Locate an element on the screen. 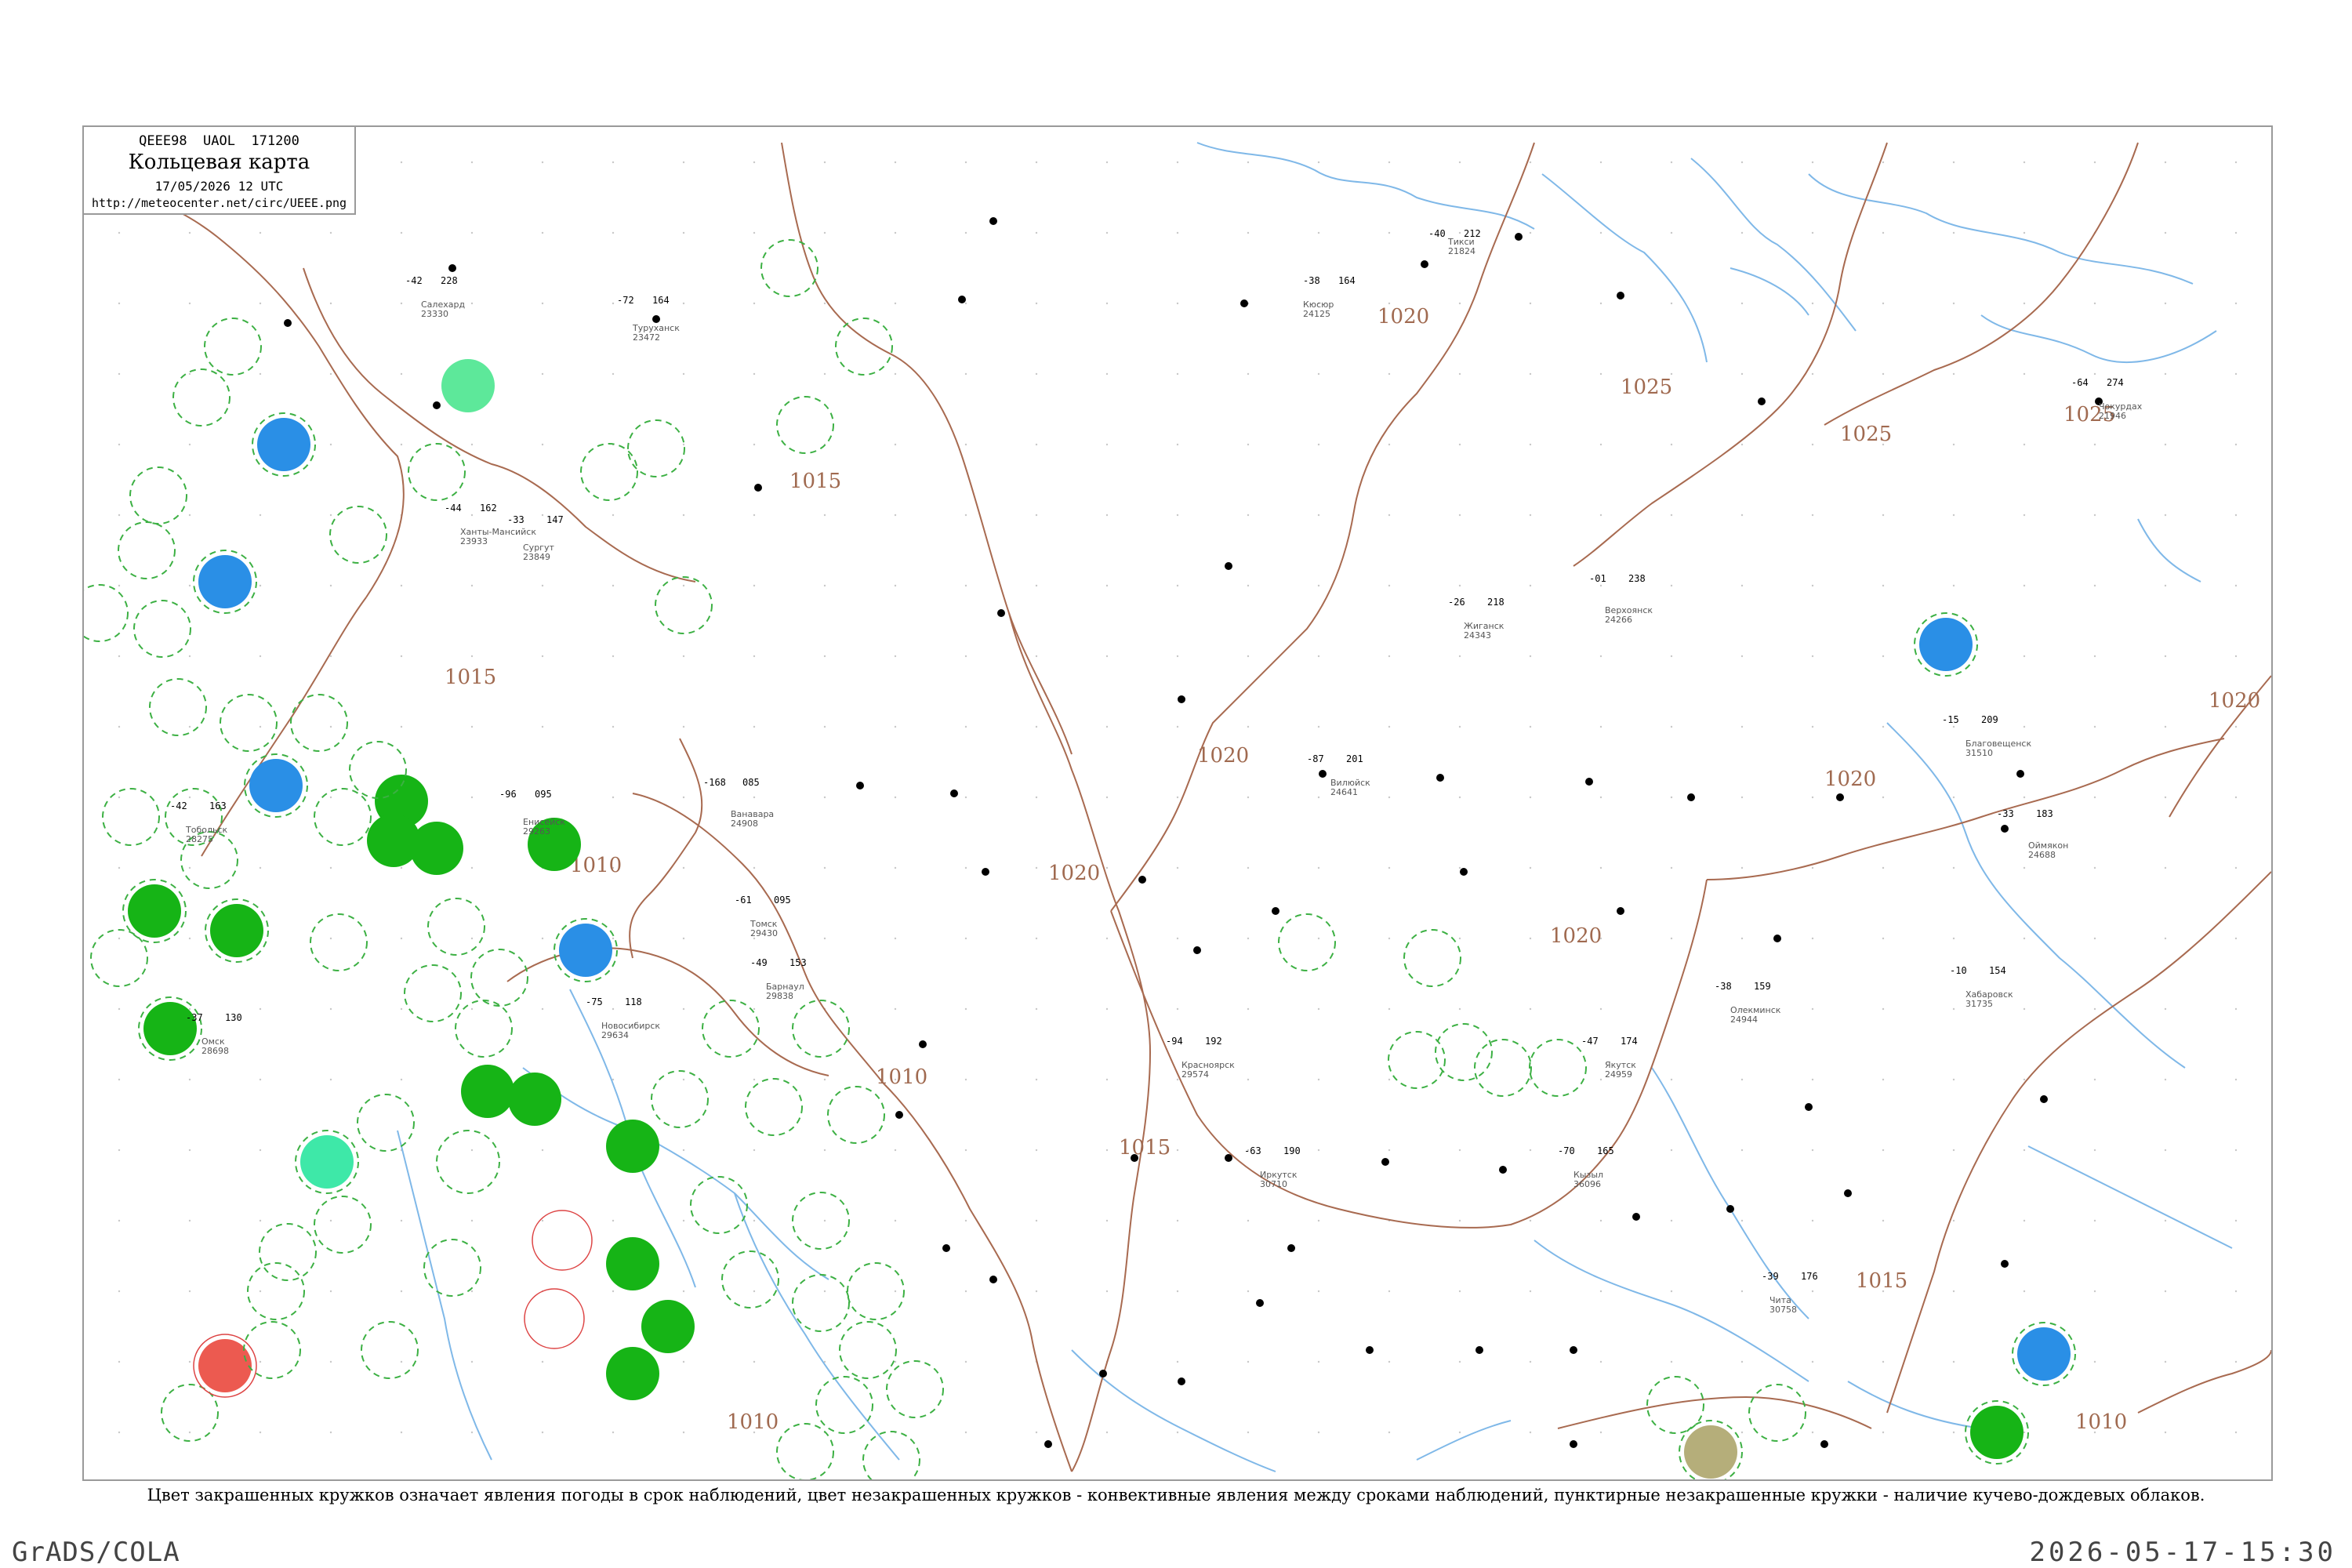  station-temp: -40 is located at coordinates (1437, 233).